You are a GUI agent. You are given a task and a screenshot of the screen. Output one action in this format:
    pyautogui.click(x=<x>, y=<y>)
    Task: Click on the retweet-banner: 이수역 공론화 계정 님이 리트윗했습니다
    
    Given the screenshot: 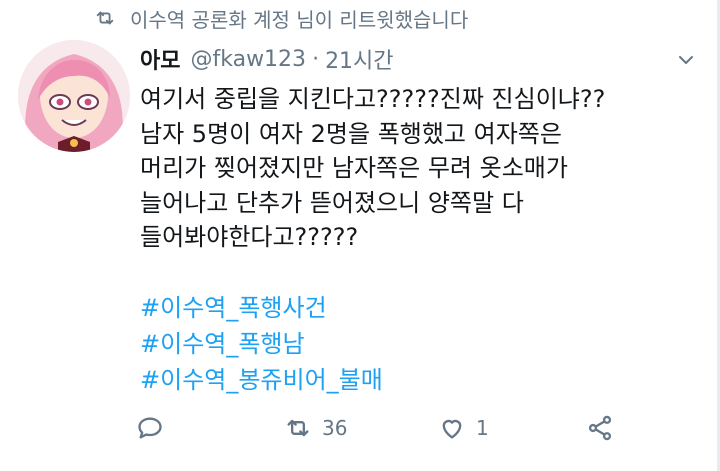 What is the action you would take?
    pyautogui.click(x=281, y=18)
    